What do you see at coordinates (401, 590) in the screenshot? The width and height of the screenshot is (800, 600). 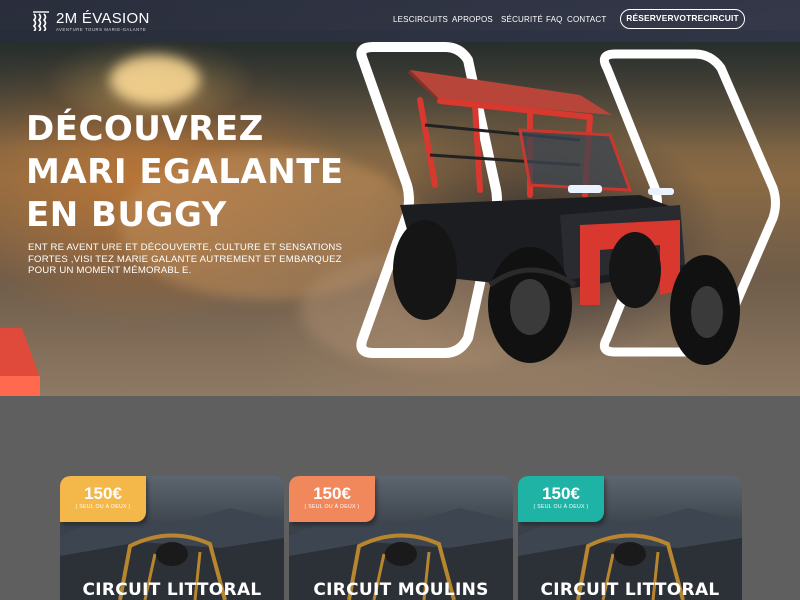 I see `card-title: CIRCUIT MOULINS` at bounding box center [401, 590].